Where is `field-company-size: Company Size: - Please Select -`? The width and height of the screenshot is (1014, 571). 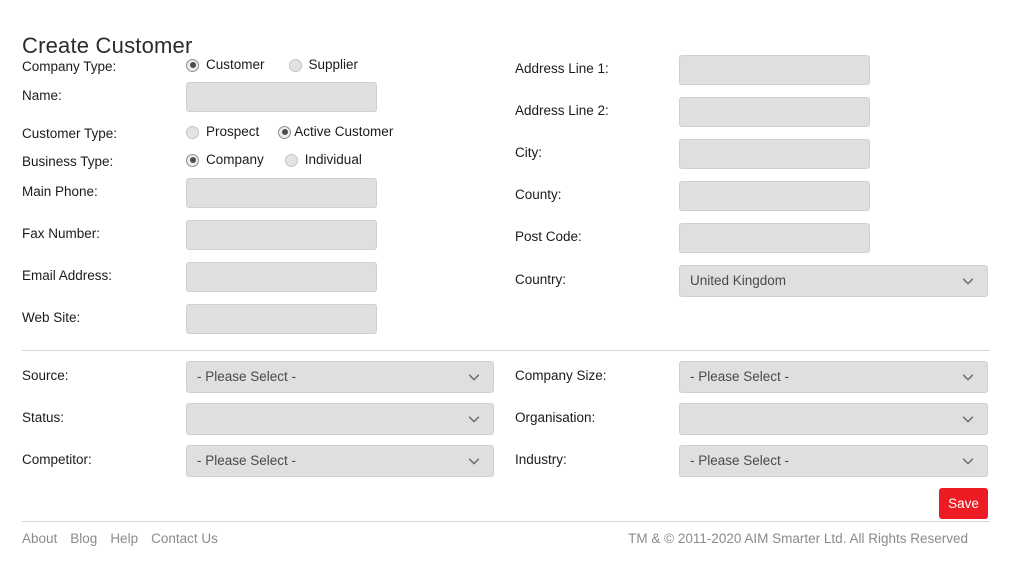 field-company-size: Company Size: - Please Select - is located at coordinates (748, 382).